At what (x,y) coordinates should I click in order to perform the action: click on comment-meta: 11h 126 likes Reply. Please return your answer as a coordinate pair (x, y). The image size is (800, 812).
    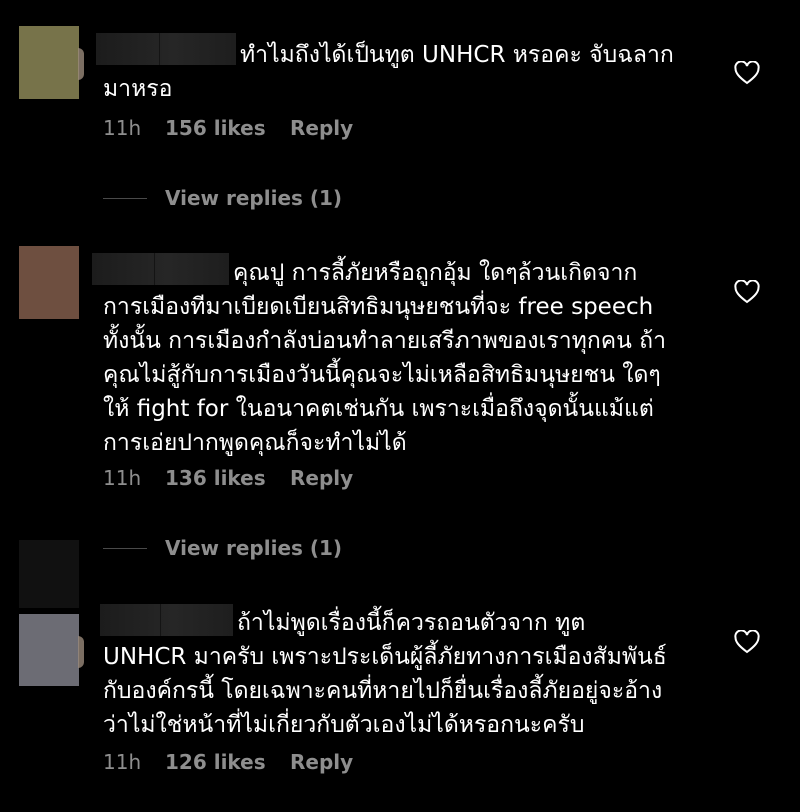
    Looking at the image, I should click on (228, 762).